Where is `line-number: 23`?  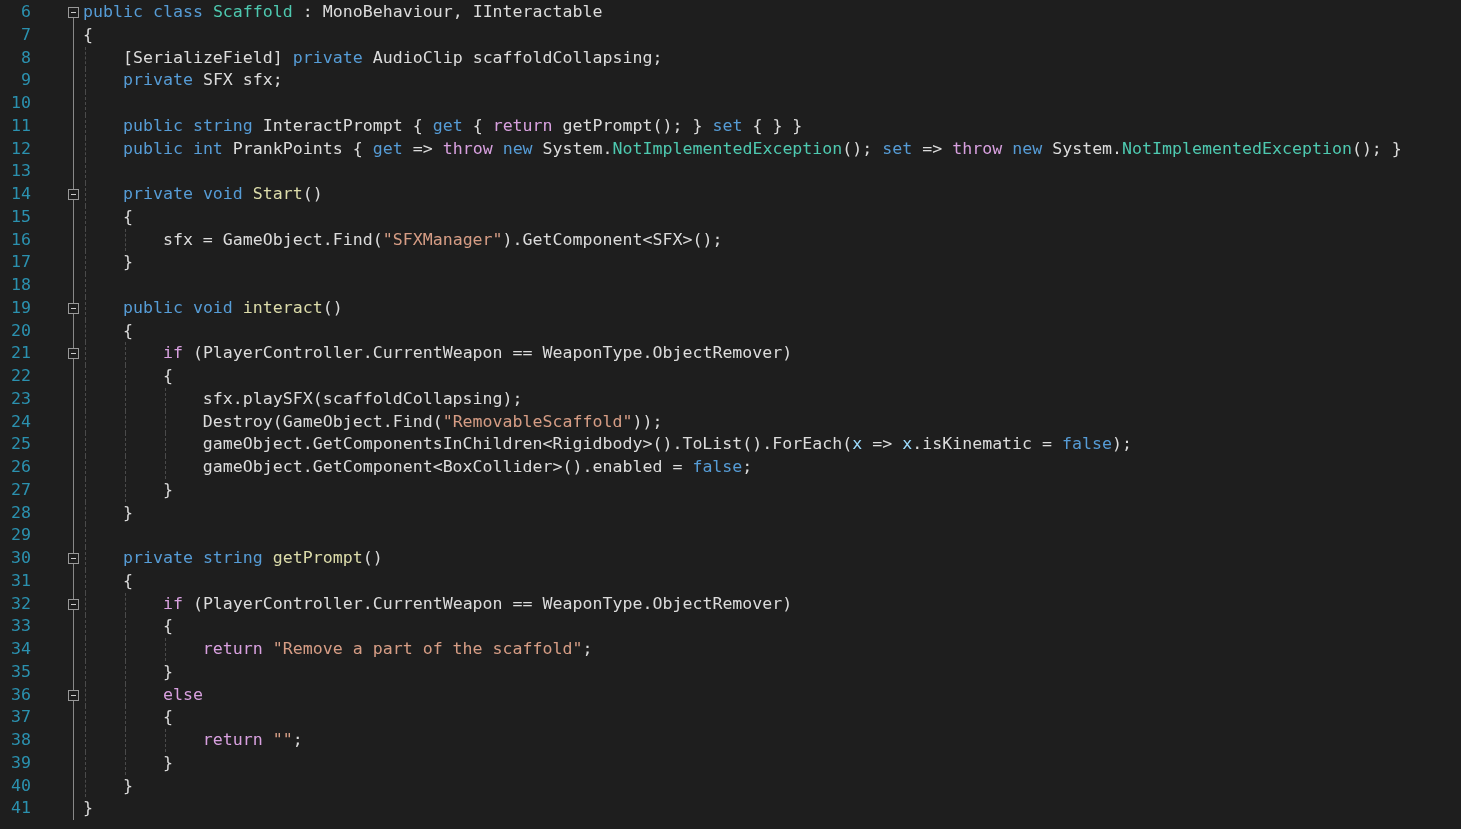 line-number: 23 is located at coordinates (20, 398).